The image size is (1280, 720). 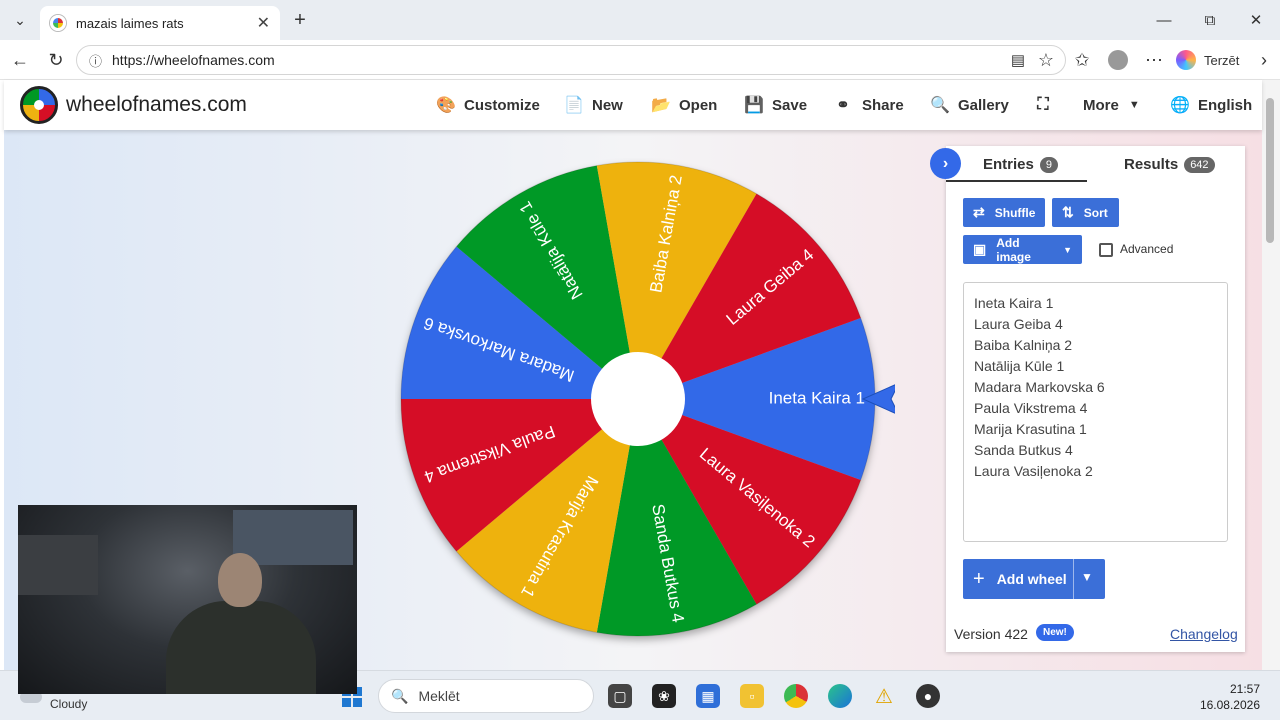 I want to click on save-button: 💾 Save, so click(x=775, y=105).